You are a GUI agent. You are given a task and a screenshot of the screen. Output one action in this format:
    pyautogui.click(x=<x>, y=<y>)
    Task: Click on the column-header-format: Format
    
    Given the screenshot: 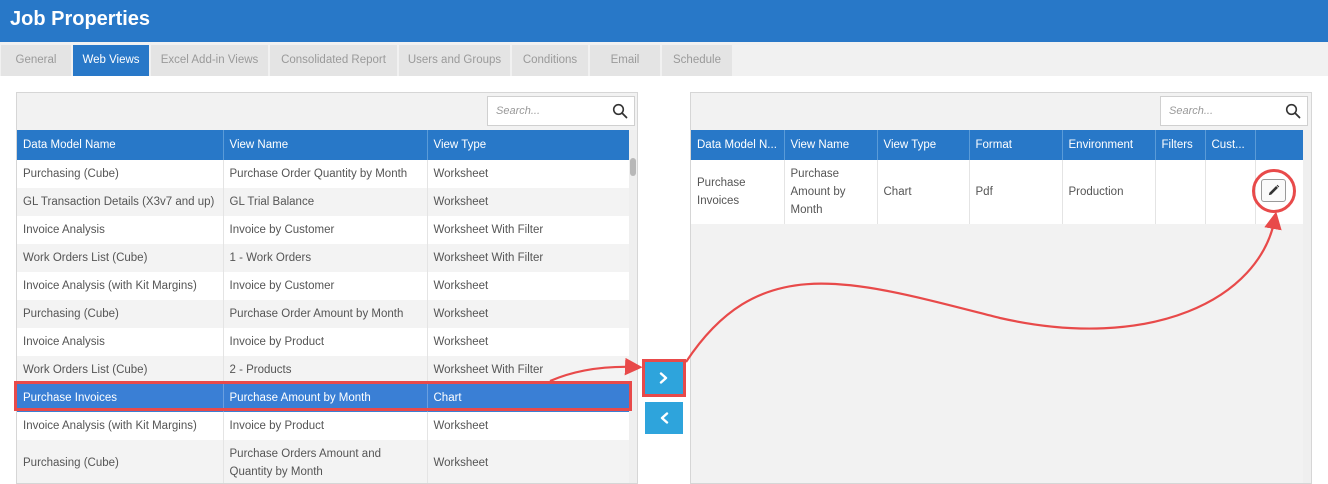 What is the action you would take?
    pyautogui.click(x=1016, y=145)
    